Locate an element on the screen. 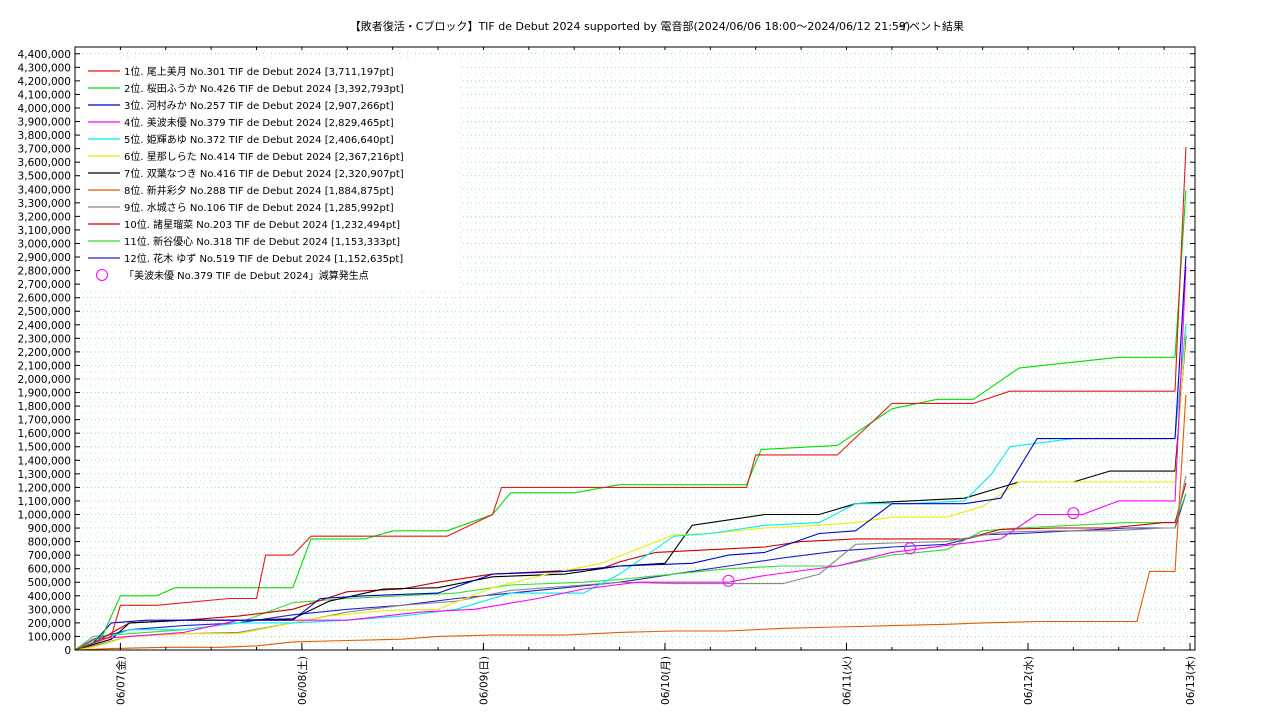  y-tick-label: 4,100,000 is located at coordinates (44, 95).